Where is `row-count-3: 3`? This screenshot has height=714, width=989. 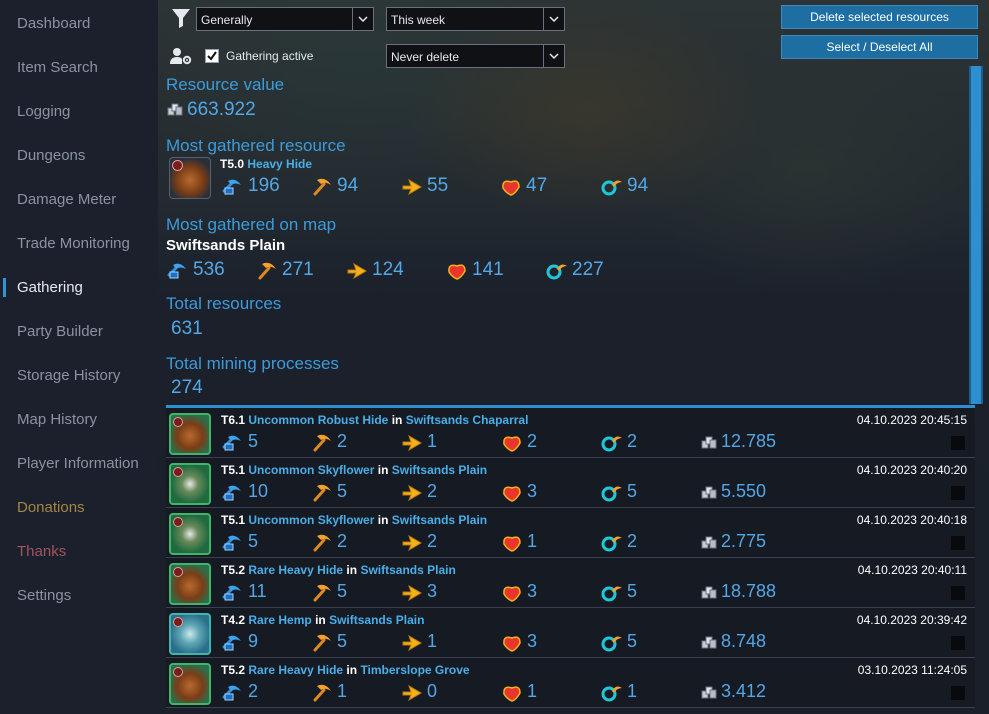
row-count-3: 3 is located at coordinates (419, 591).